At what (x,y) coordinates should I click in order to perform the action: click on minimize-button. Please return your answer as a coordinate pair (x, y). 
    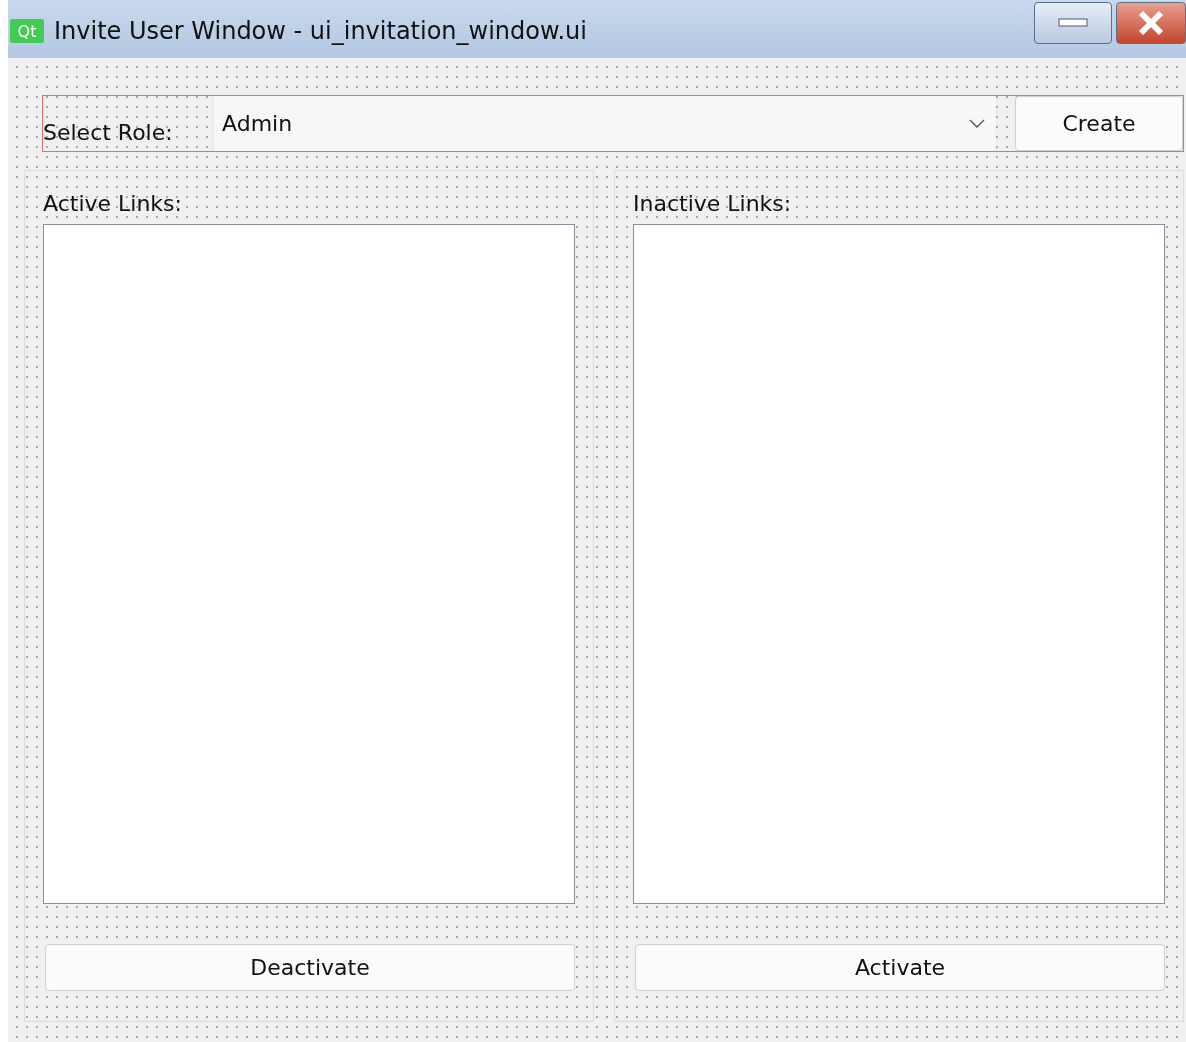
    Looking at the image, I should click on (1073, 23).